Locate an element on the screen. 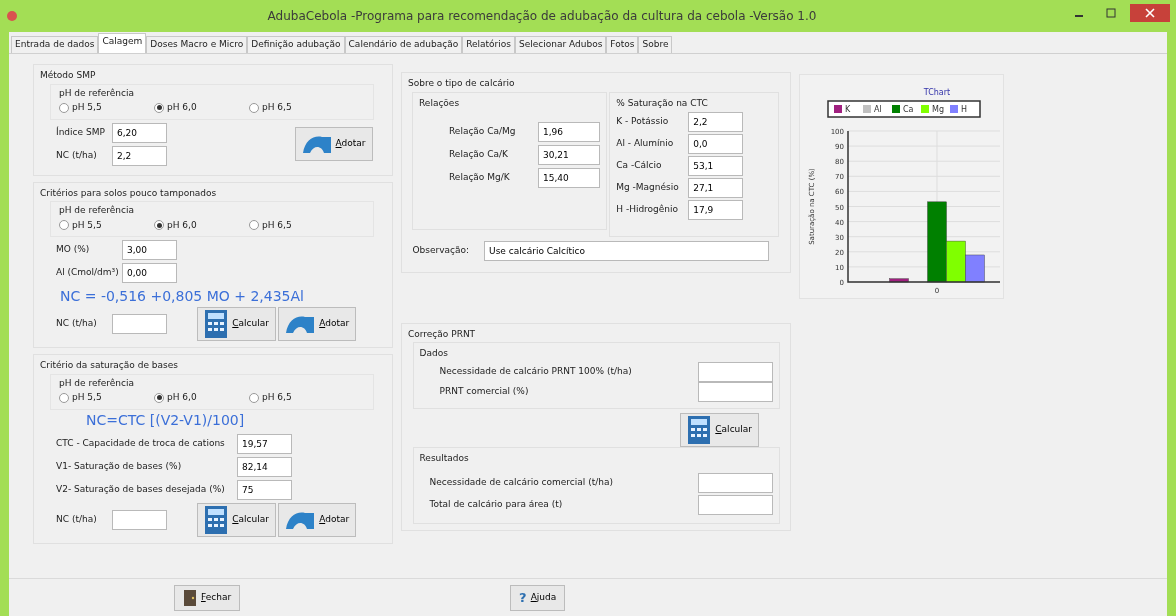 Image resolution: width=1176 pixels, height=616 pixels. group-title: Resultados is located at coordinates (444, 458).